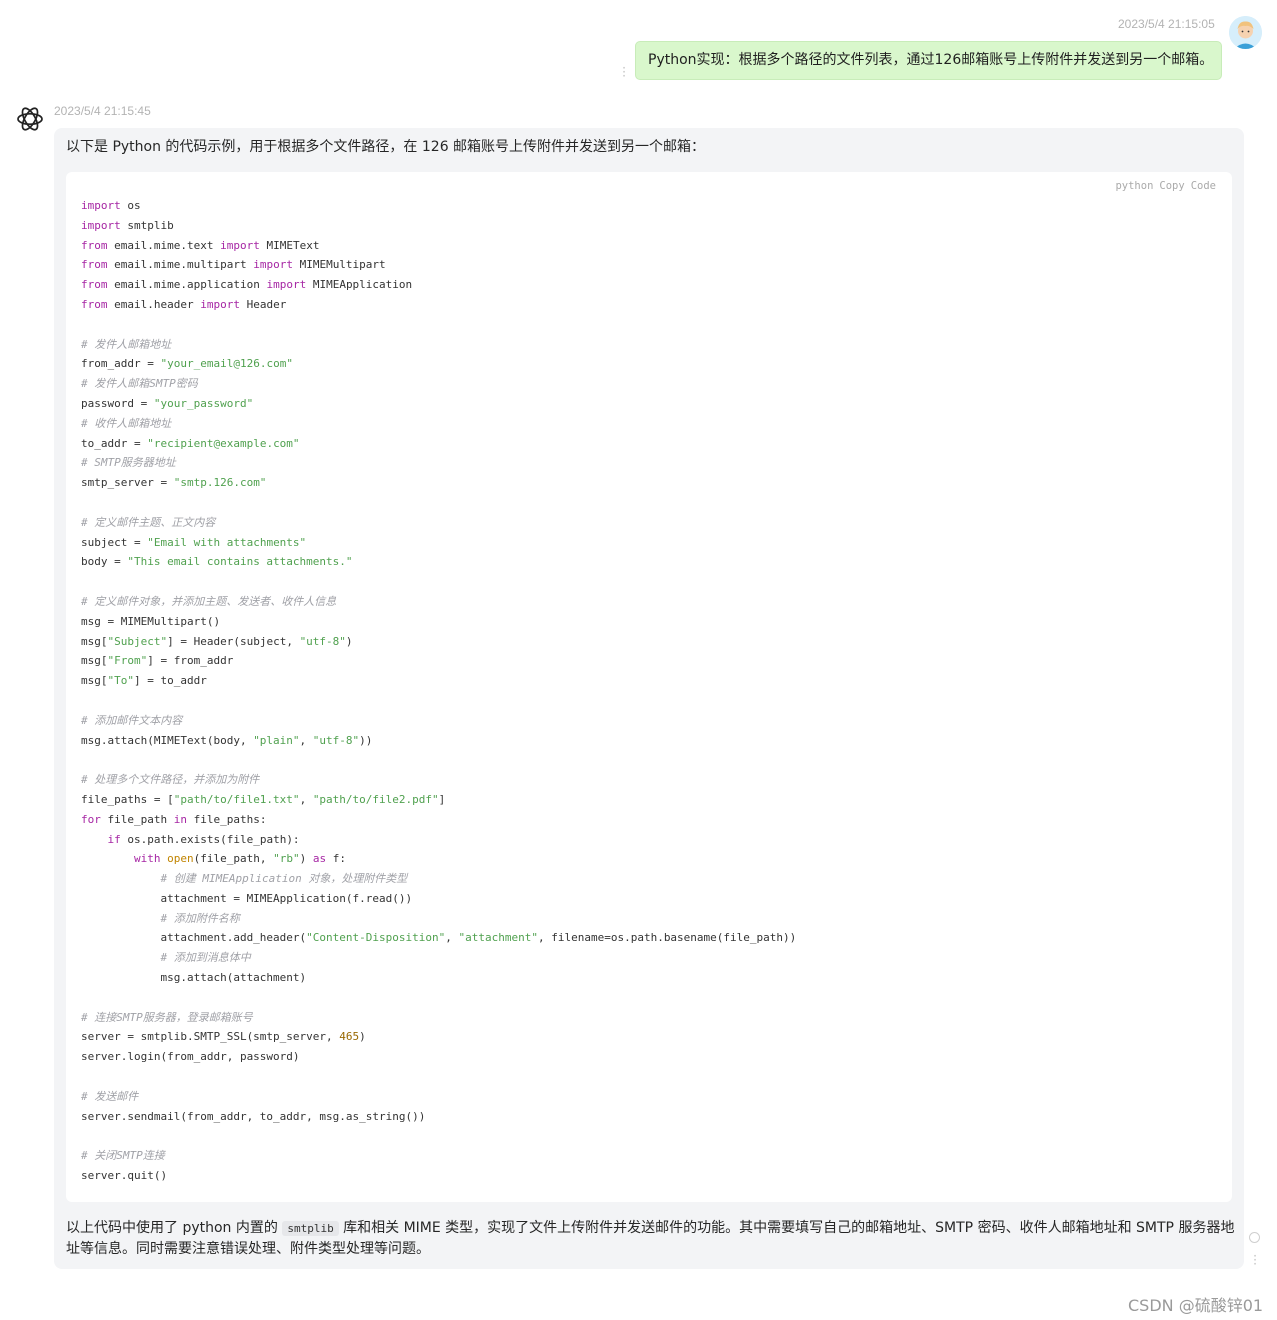 The width and height of the screenshot is (1277, 1320). What do you see at coordinates (30, 119) in the screenshot?
I see `openai-logo-icon` at bounding box center [30, 119].